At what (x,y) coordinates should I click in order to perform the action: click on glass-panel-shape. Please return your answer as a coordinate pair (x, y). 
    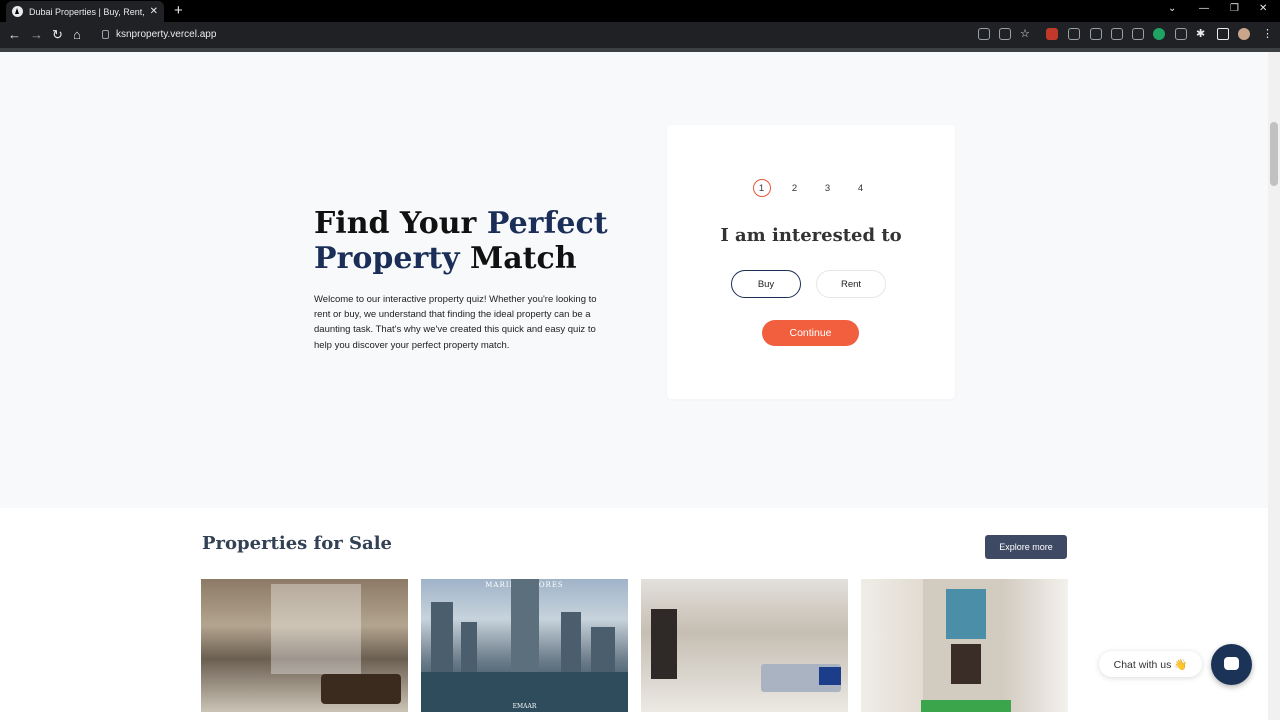
    Looking at the image, I should click on (966, 614).